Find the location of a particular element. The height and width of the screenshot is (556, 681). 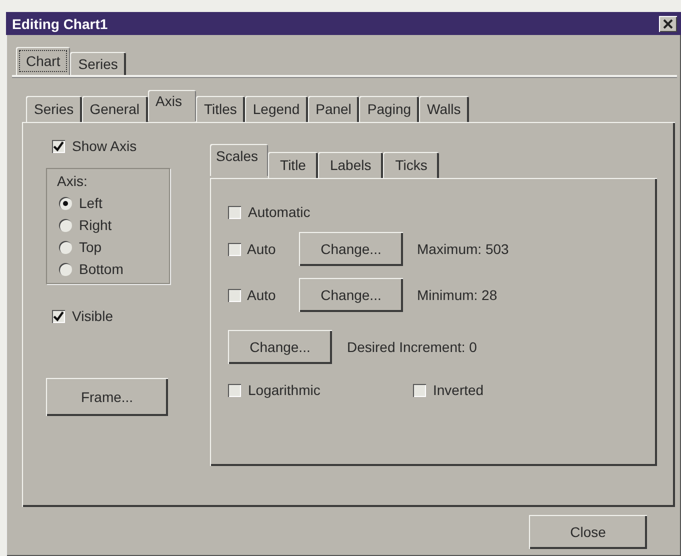

close-button: Close is located at coordinates (588, 532).